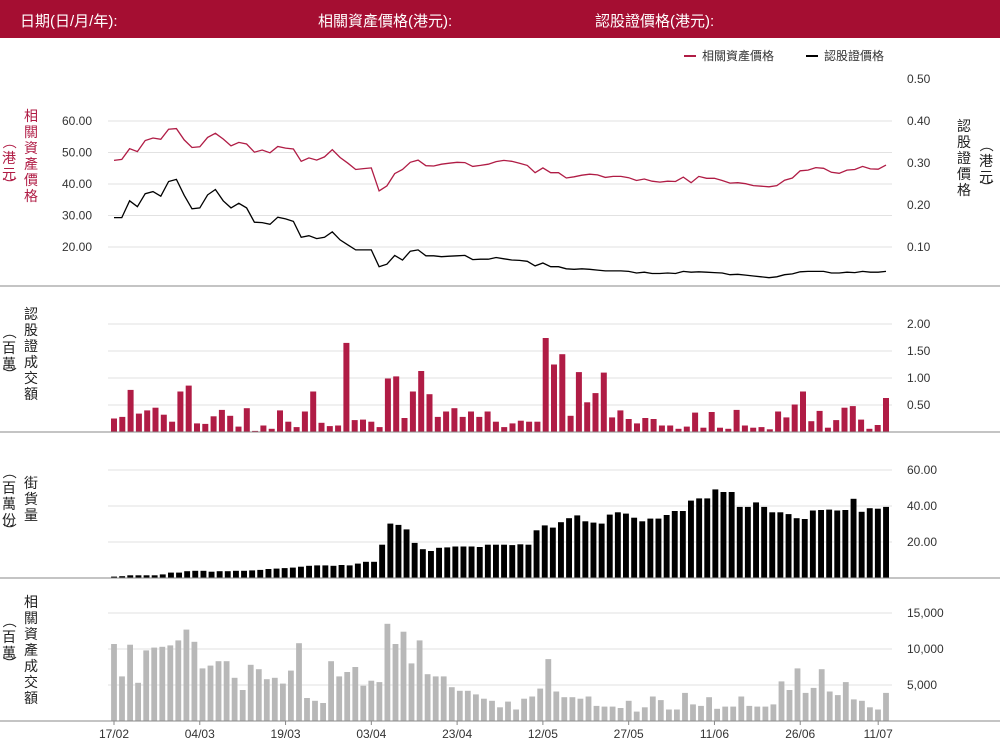  What do you see at coordinates (77, 153) in the screenshot?
I see `left-tick-label: 50.00` at bounding box center [77, 153].